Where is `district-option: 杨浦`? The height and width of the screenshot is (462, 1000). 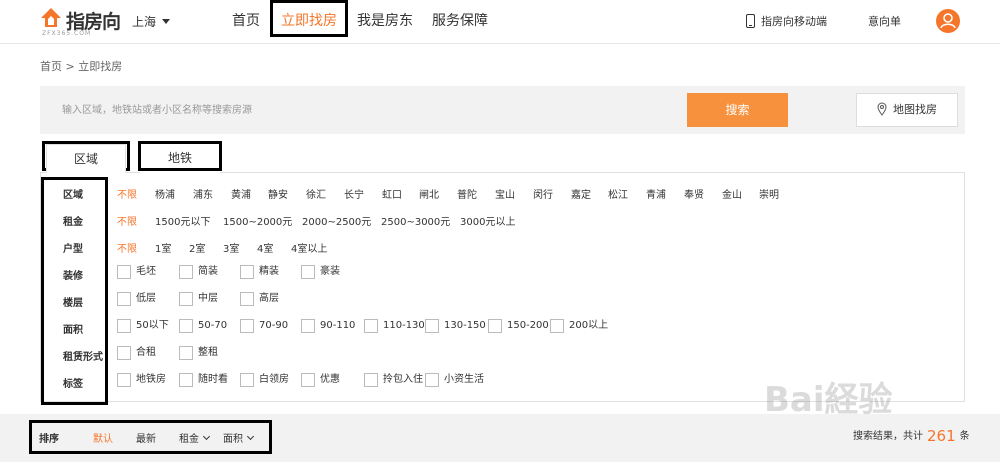
district-option: 杨浦 is located at coordinates (165, 193).